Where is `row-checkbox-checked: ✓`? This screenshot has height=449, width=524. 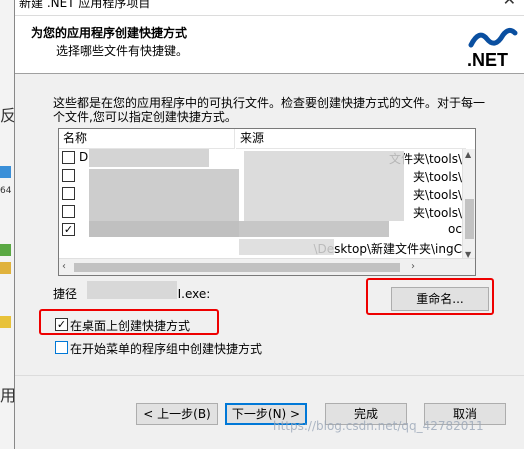
row-checkbox-checked: ✓ is located at coordinates (68, 229).